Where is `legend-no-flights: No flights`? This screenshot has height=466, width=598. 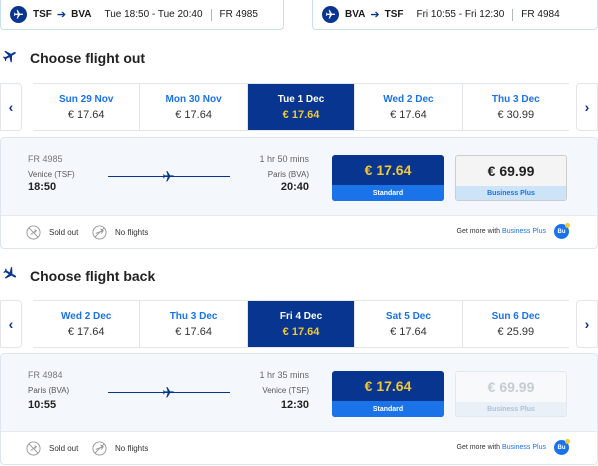
legend-no-flights: No flights is located at coordinates (120, 232).